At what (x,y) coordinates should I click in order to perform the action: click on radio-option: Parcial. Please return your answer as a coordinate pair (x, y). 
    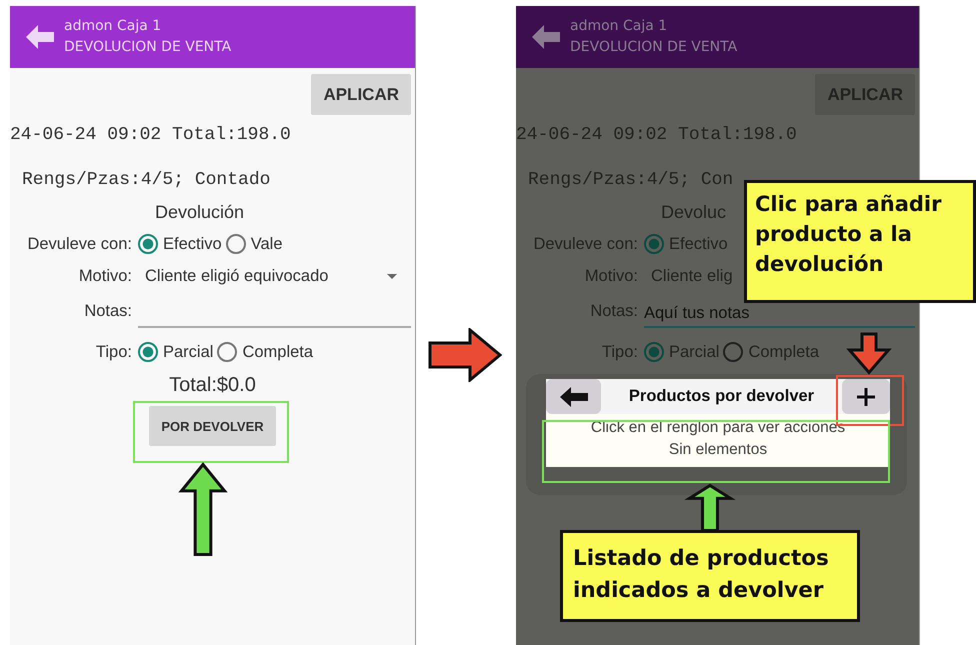
    Looking at the image, I should click on (176, 352).